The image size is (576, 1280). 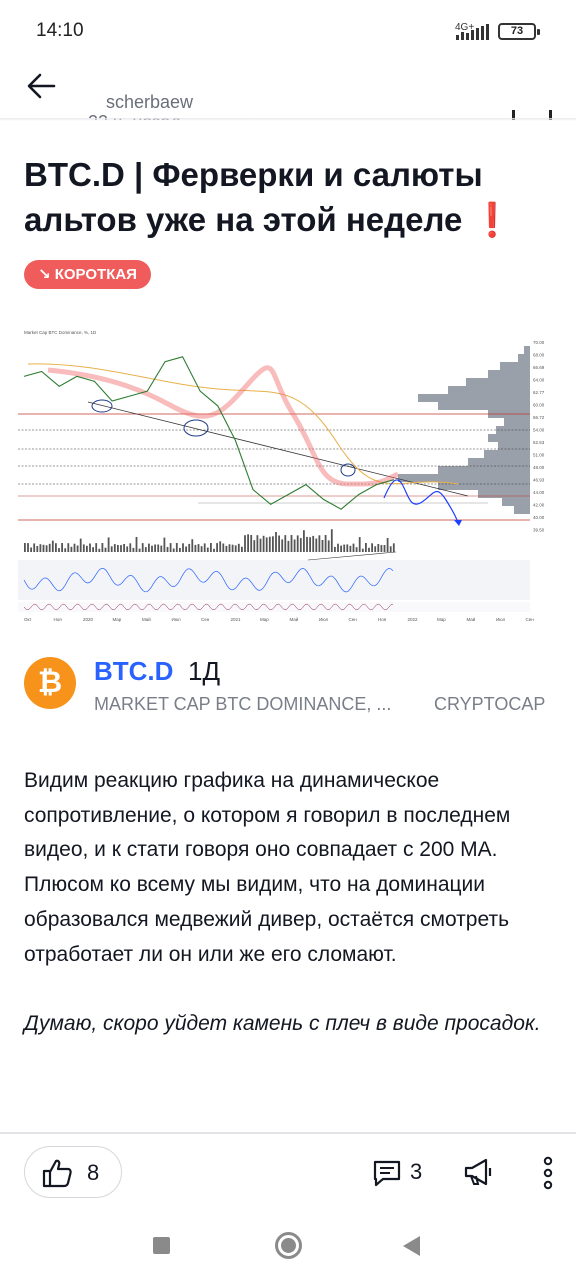 I want to click on y-tick-label: 70.00, so click(x=539, y=342).